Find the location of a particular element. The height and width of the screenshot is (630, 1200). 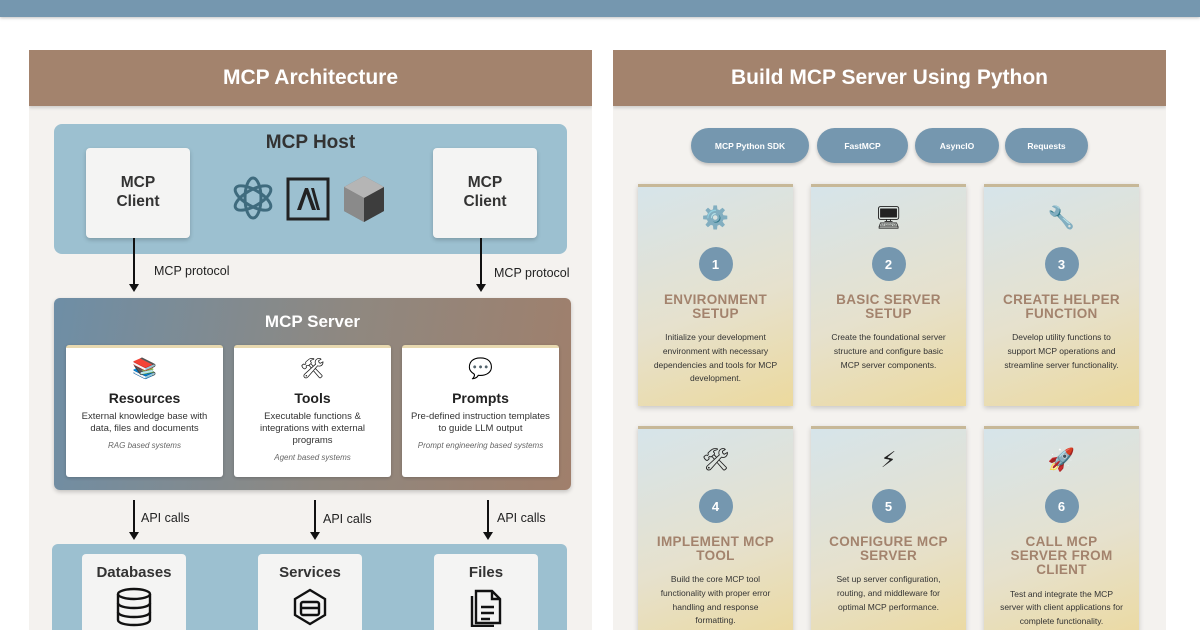

api-label-3: API calls is located at coordinates (521, 518).